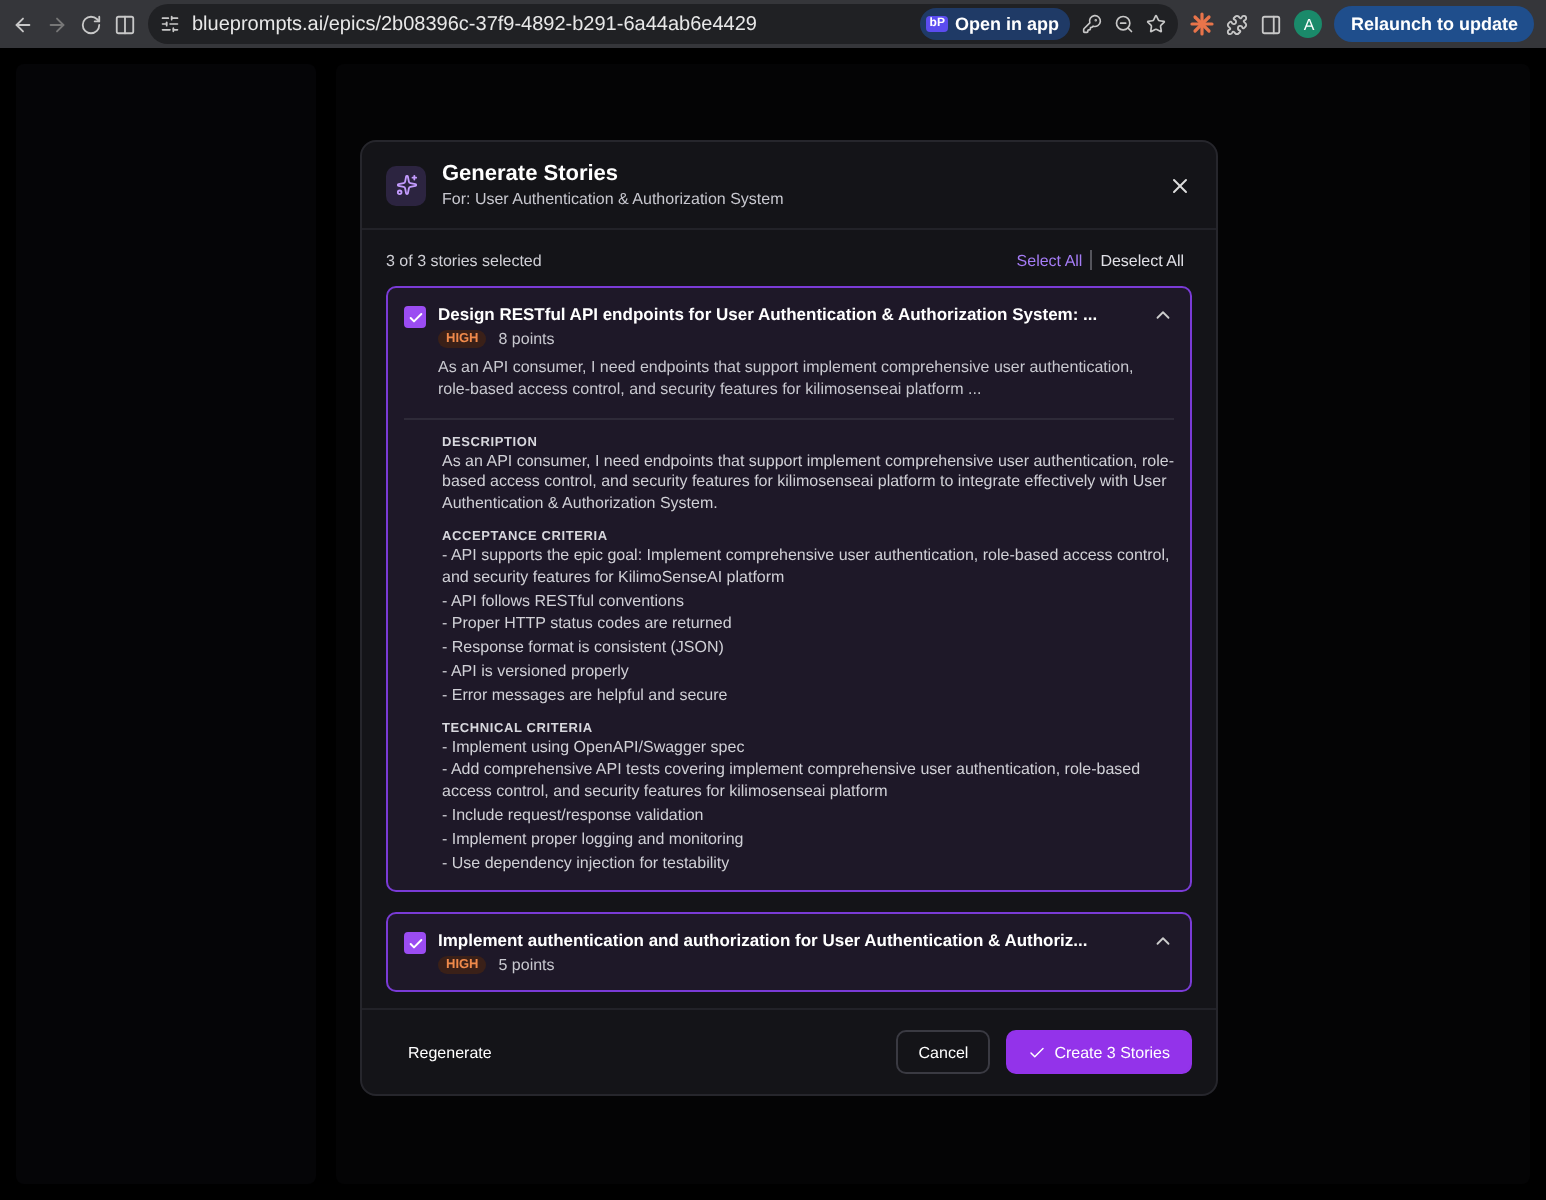  What do you see at coordinates (594, 840) in the screenshot?
I see `criteria-item: - Implement proper logging and monitoring` at bounding box center [594, 840].